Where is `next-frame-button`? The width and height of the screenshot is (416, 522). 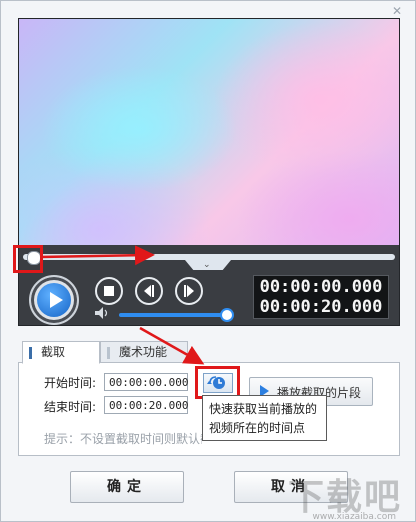
next-frame-button is located at coordinates (189, 291).